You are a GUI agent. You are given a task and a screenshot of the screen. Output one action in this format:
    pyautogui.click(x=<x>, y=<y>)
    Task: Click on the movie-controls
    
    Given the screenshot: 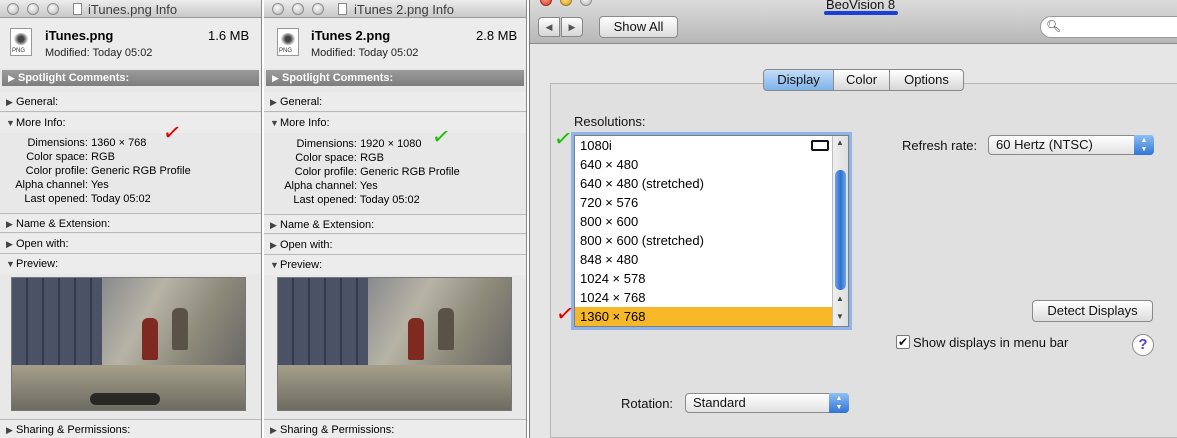 What is the action you would take?
    pyautogui.click(x=125, y=399)
    